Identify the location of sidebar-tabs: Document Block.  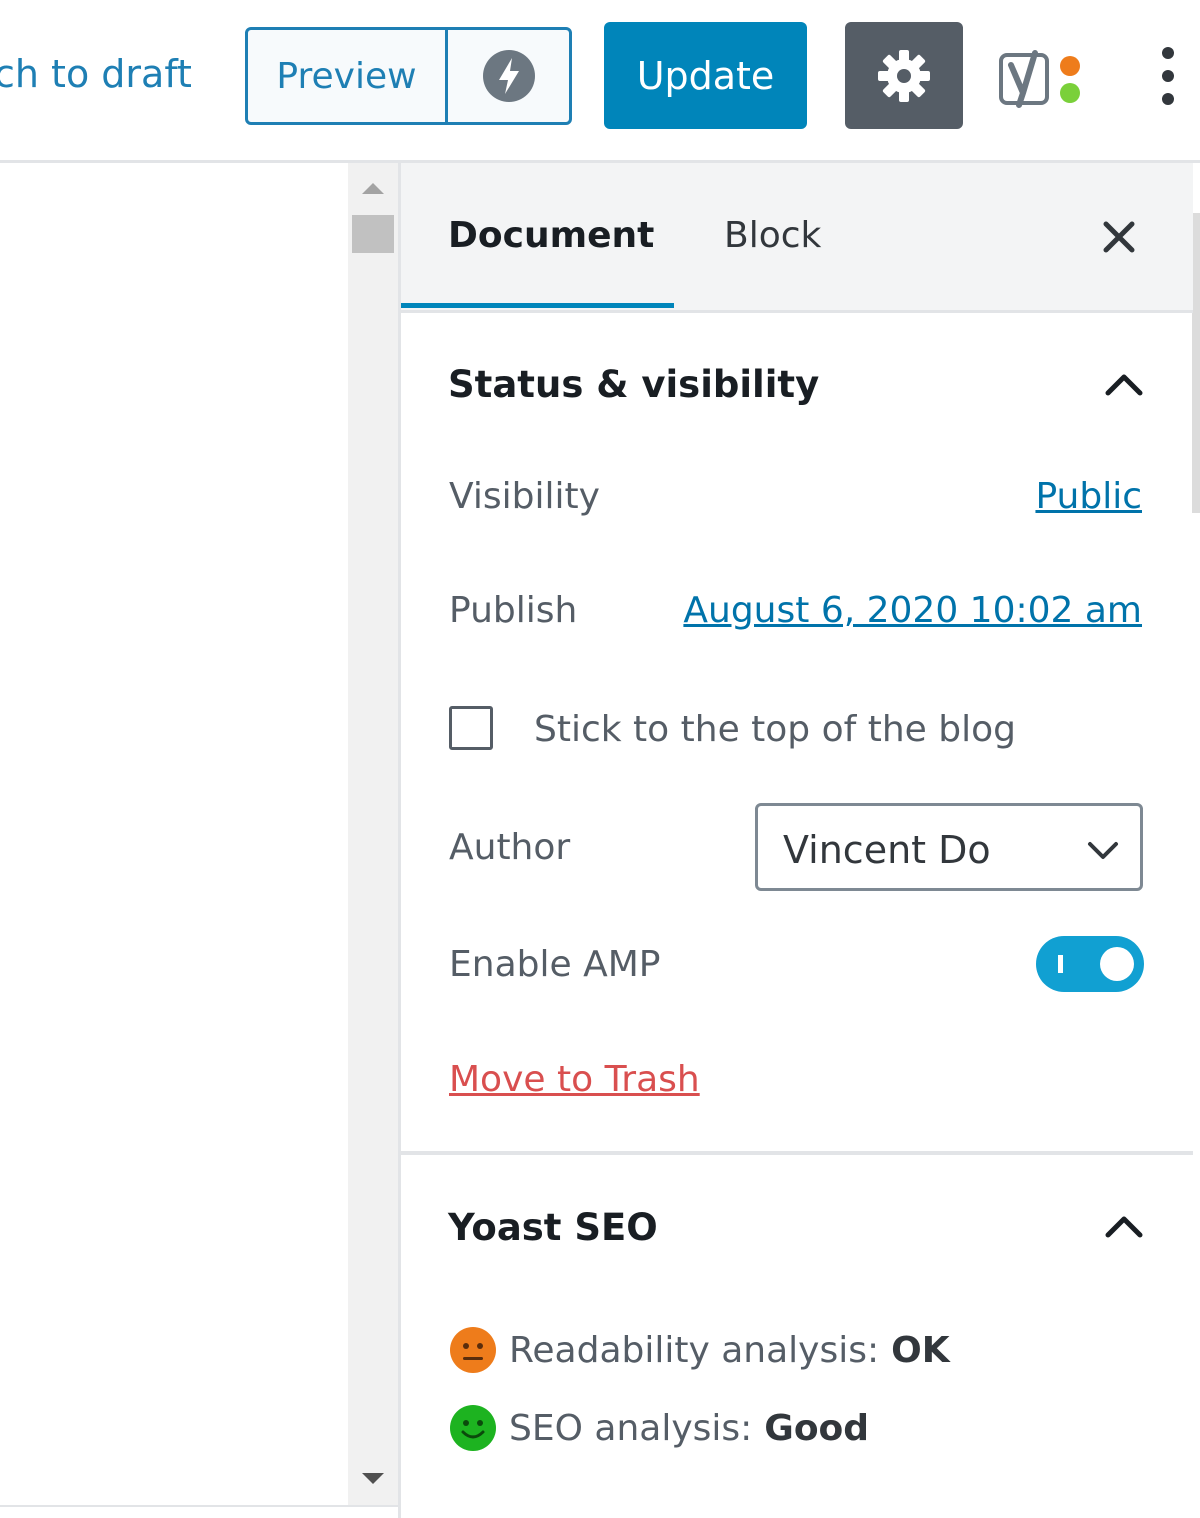
(797, 238).